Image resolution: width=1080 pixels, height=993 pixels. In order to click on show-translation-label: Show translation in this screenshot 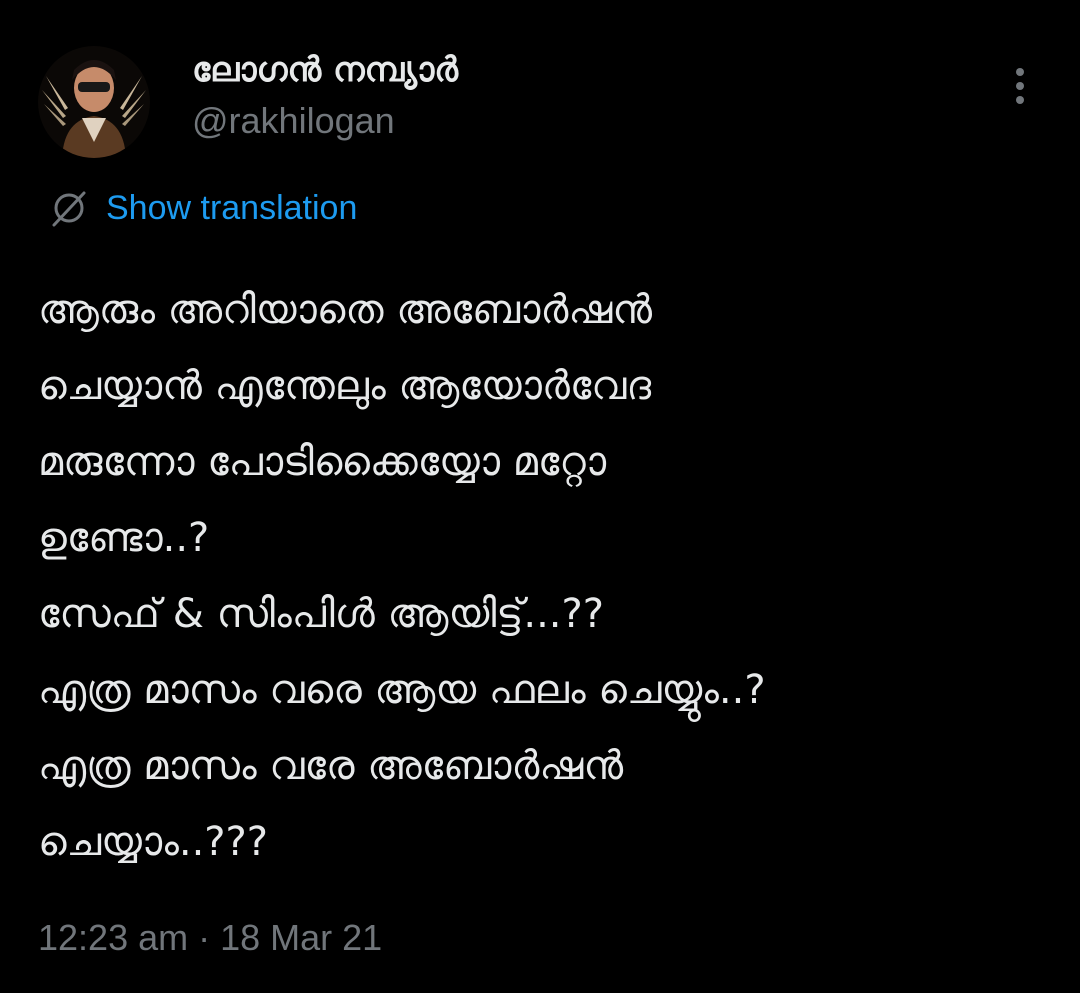, I will do `click(231, 208)`.